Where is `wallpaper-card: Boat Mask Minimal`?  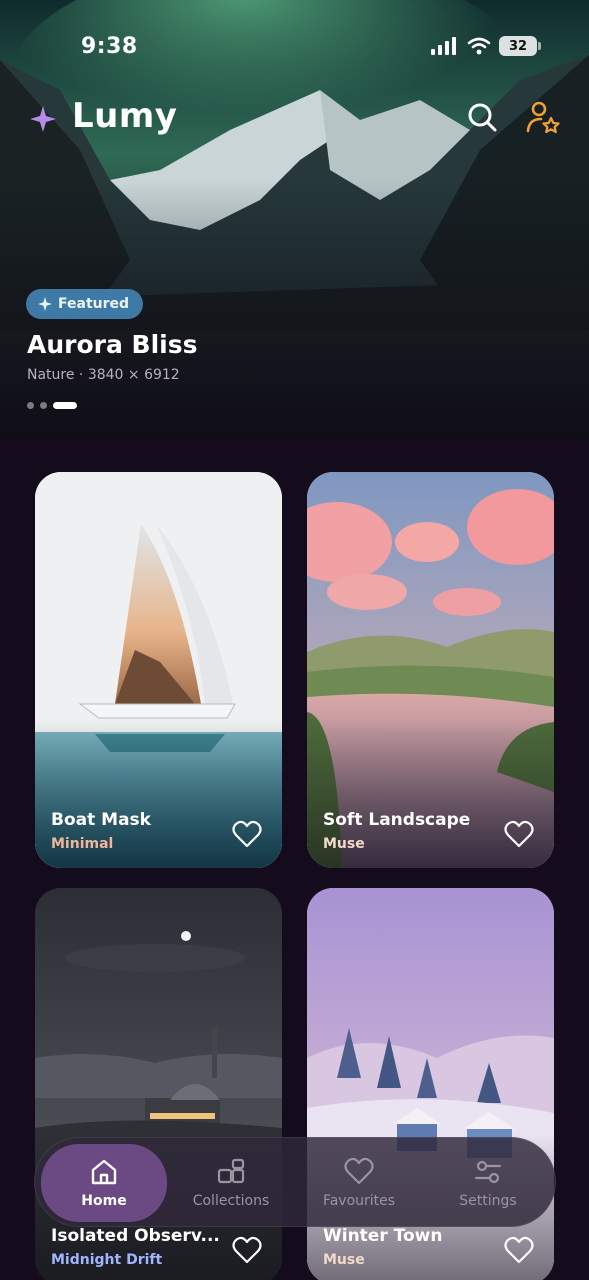
wallpaper-card: Boat Mask Minimal is located at coordinates (158, 670).